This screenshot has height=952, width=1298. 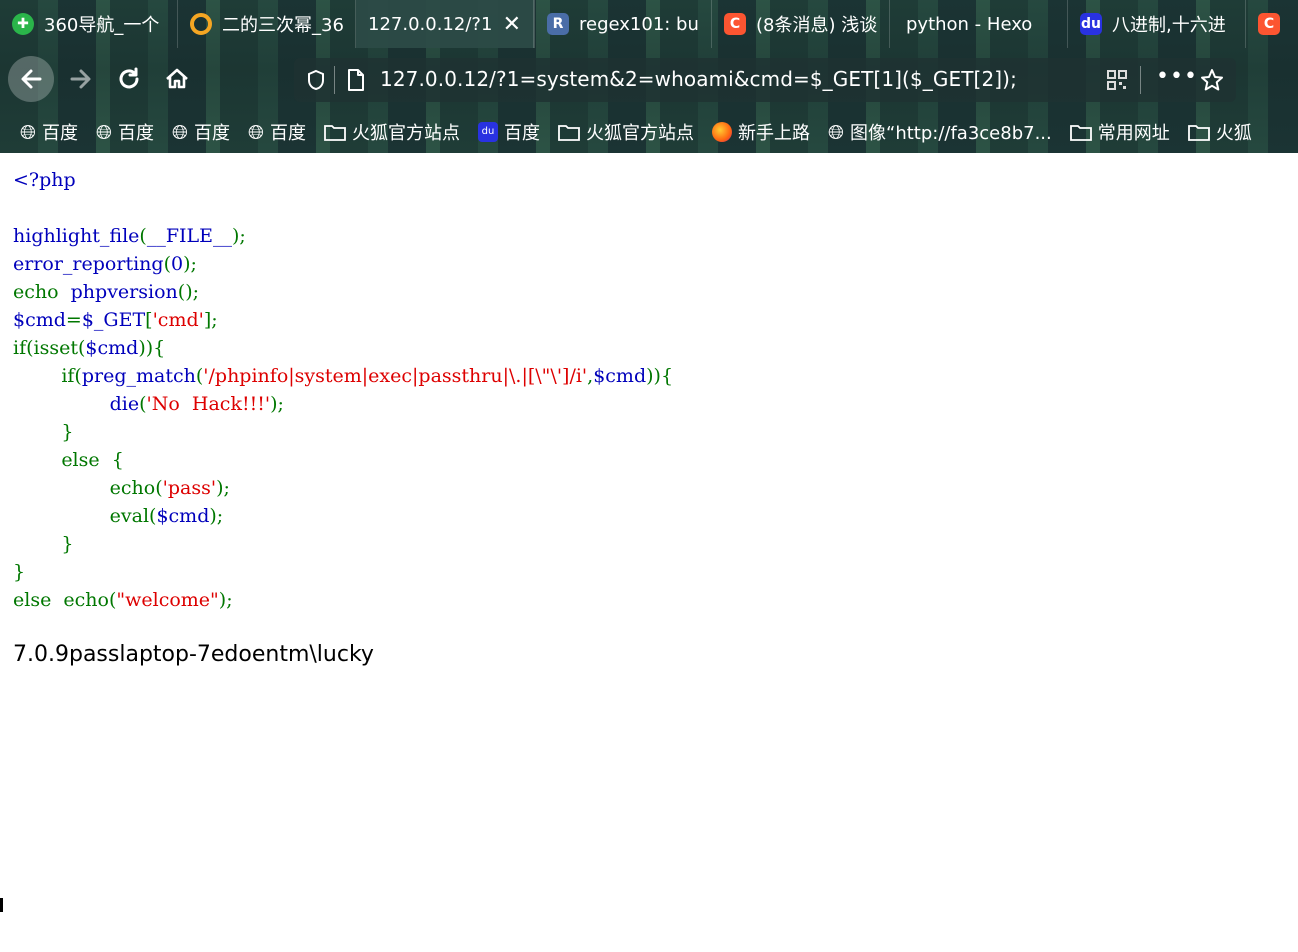 I want to click on code-line: else {, so click(x=68, y=460).